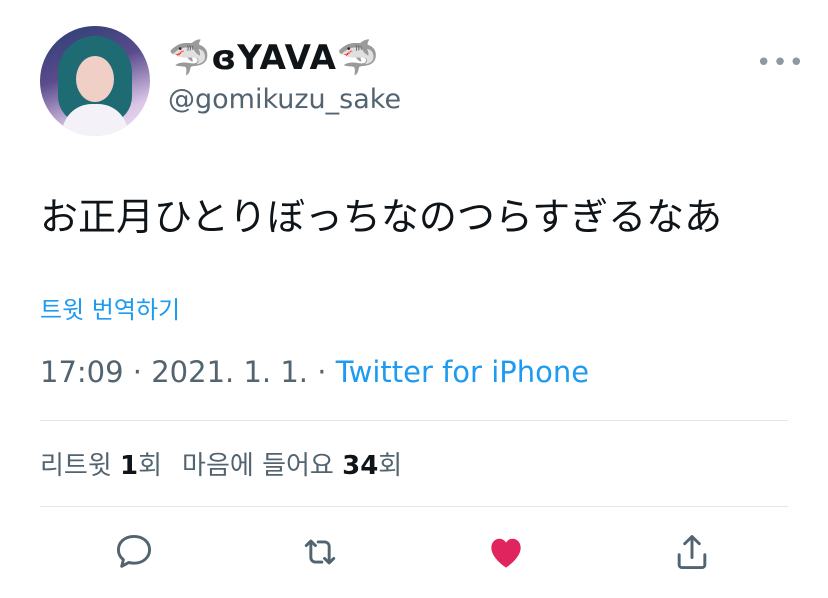 This screenshot has width=828, height=598. I want to click on comment-bubble-icon, so click(134, 551).